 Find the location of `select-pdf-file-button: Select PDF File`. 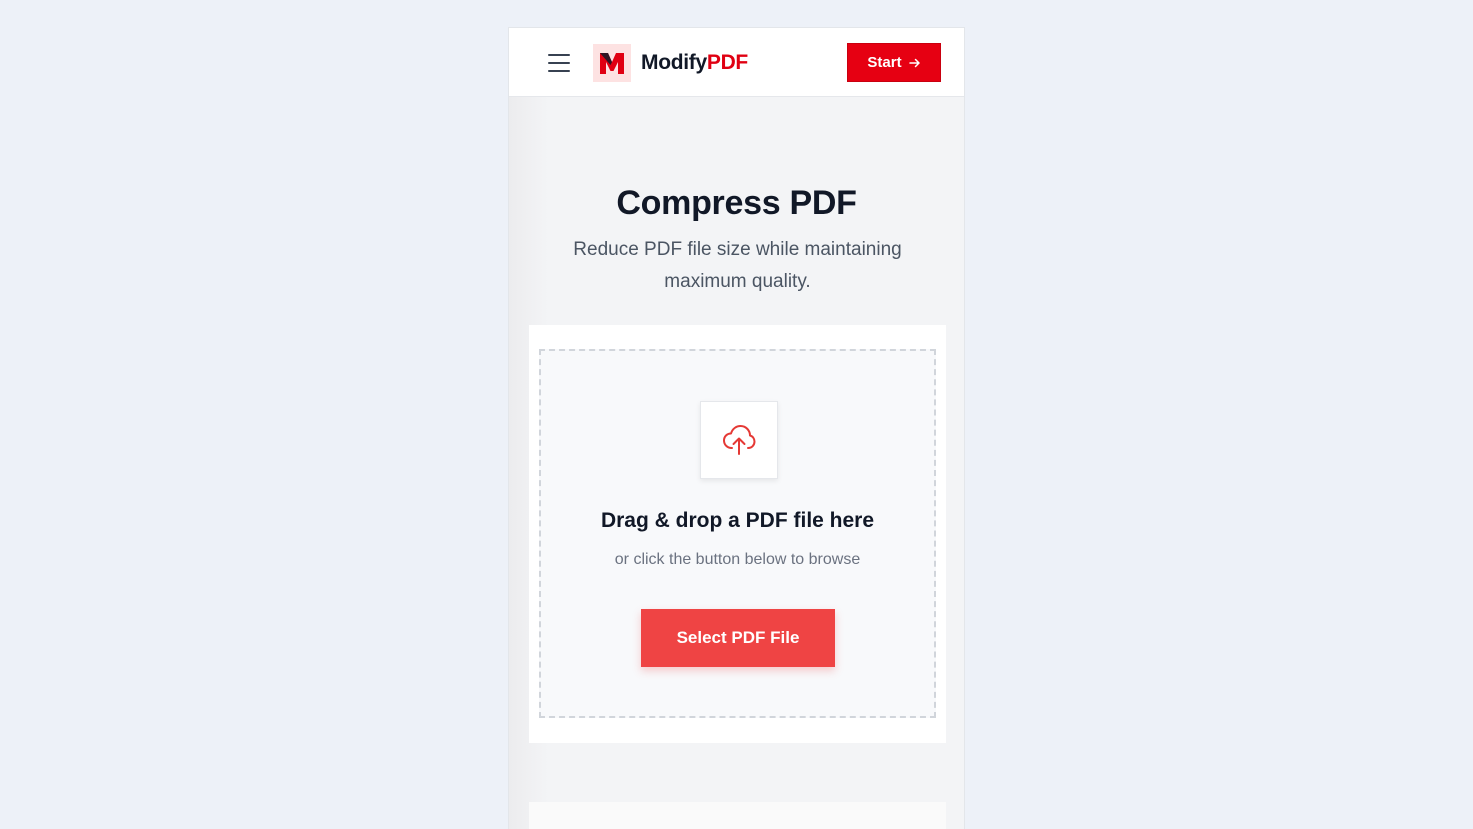

select-pdf-file-button: Select PDF File is located at coordinates (738, 638).